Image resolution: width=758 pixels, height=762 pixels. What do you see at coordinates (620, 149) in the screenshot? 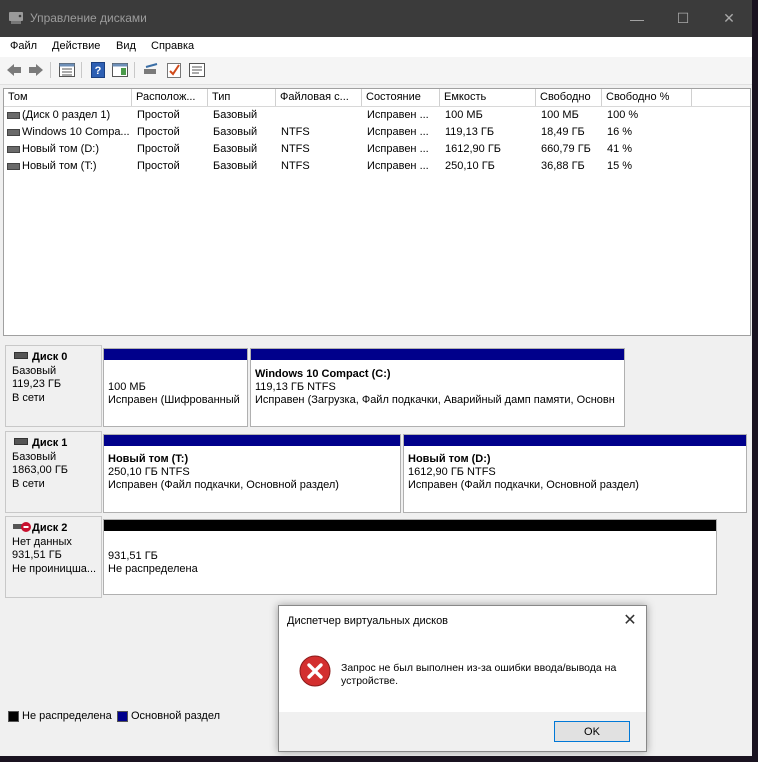
I see `cell-free-percent: 41 %` at bounding box center [620, 149].